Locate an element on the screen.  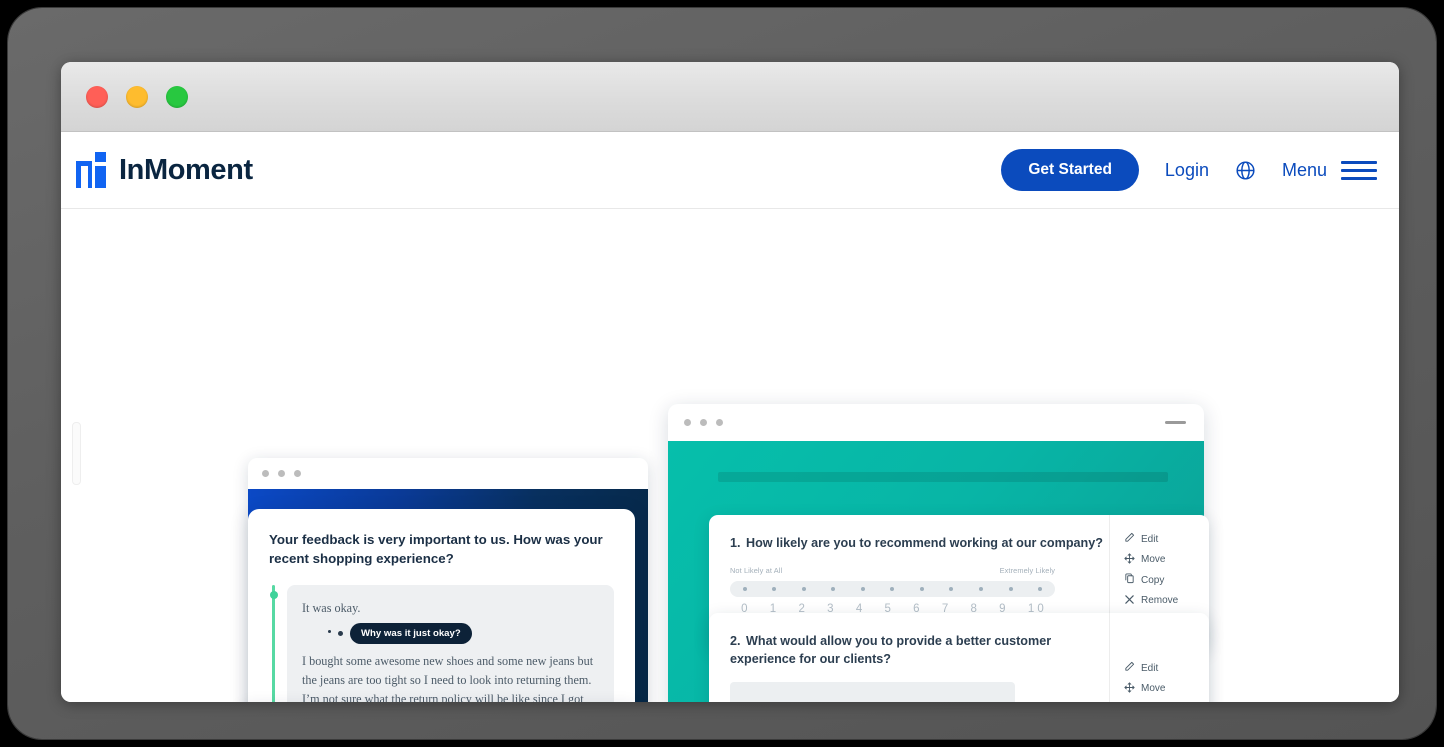
hamburger-icon is located at coordinates (1359, 170).